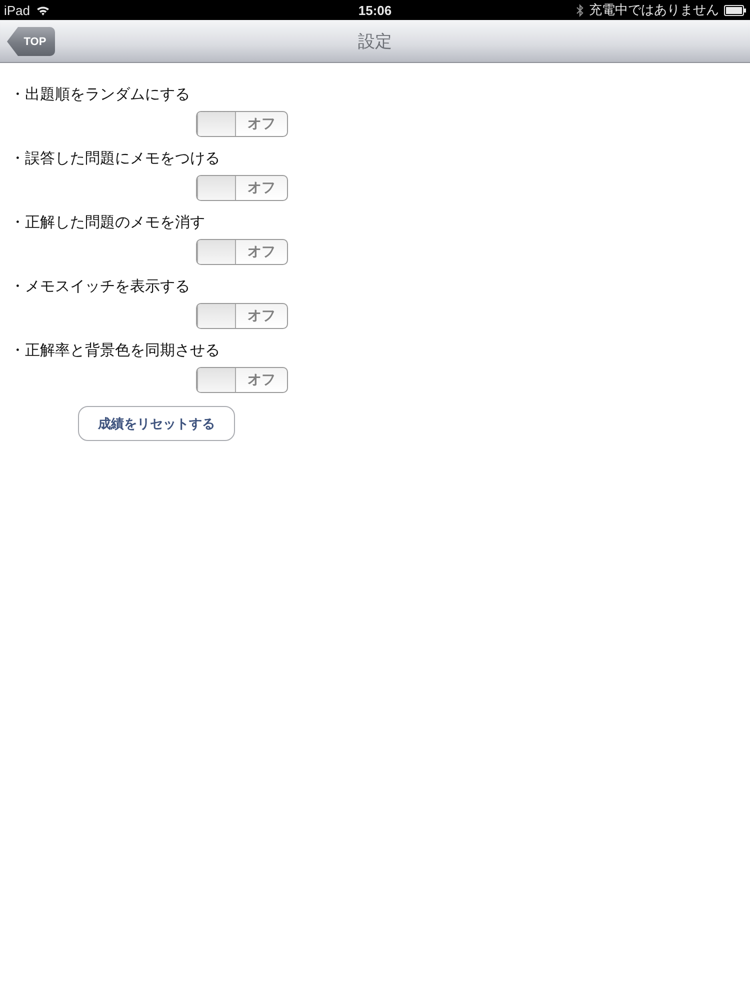  Describe the element at coordinates (115, 350) in the screenshot. I see `setting-label: ・正解率と背景色を同期させる` at that location.